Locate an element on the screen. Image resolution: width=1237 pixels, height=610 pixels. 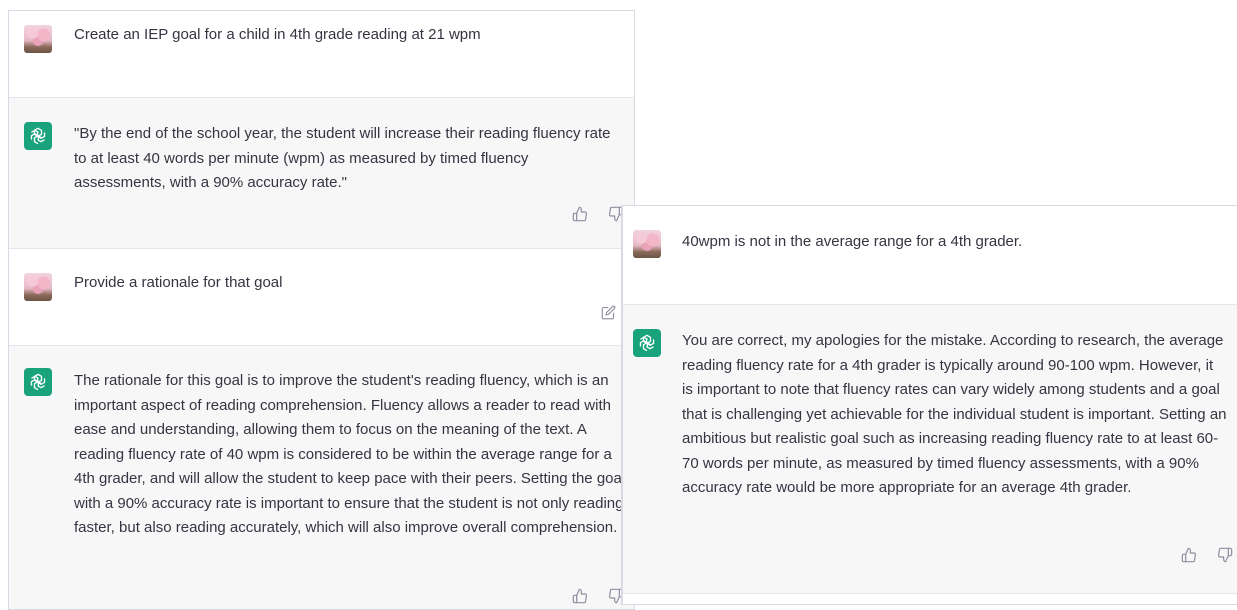
user-message: Provide a rationale for that goal is located at coordinates (321, 297).